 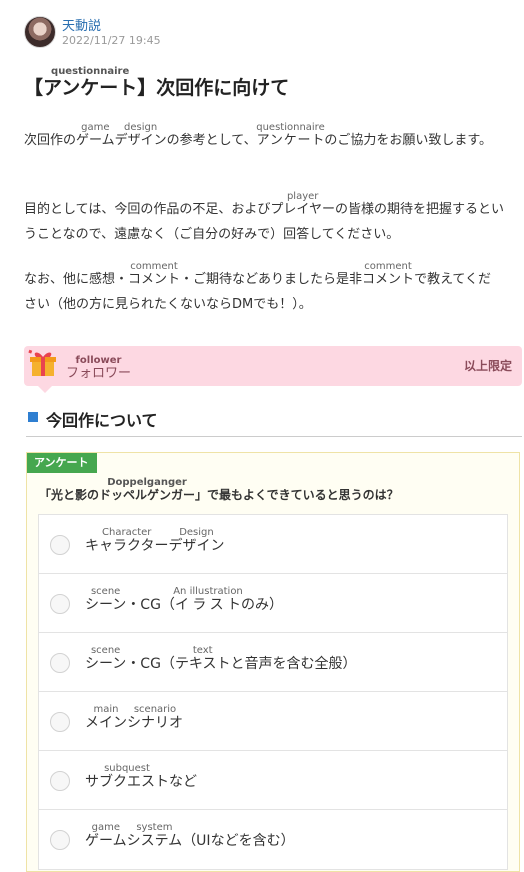 What do you see at coordinates (290, 127) in the screenshot?
I see `para1-ruby-questionnaire-text: questionnaire` at bounding box center [290, 127].